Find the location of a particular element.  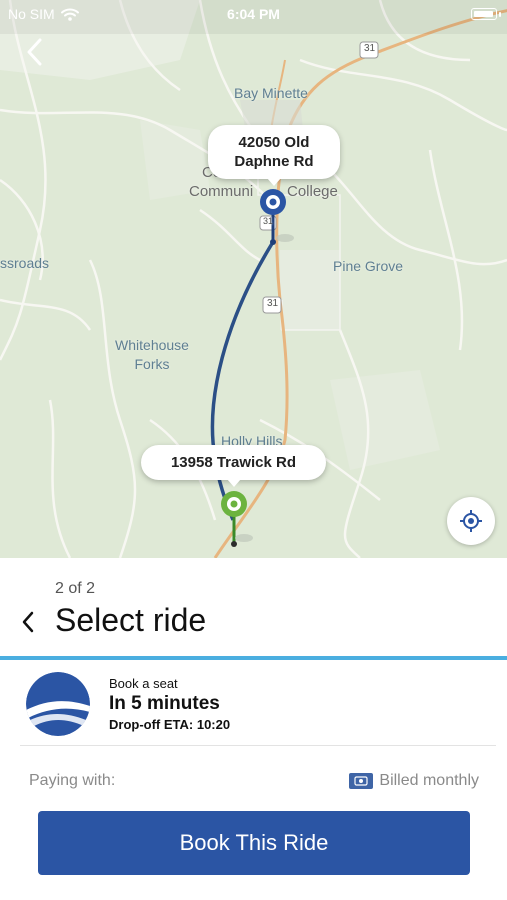

ride-eta: In 5 minutes is located at coordinates (164, 703).